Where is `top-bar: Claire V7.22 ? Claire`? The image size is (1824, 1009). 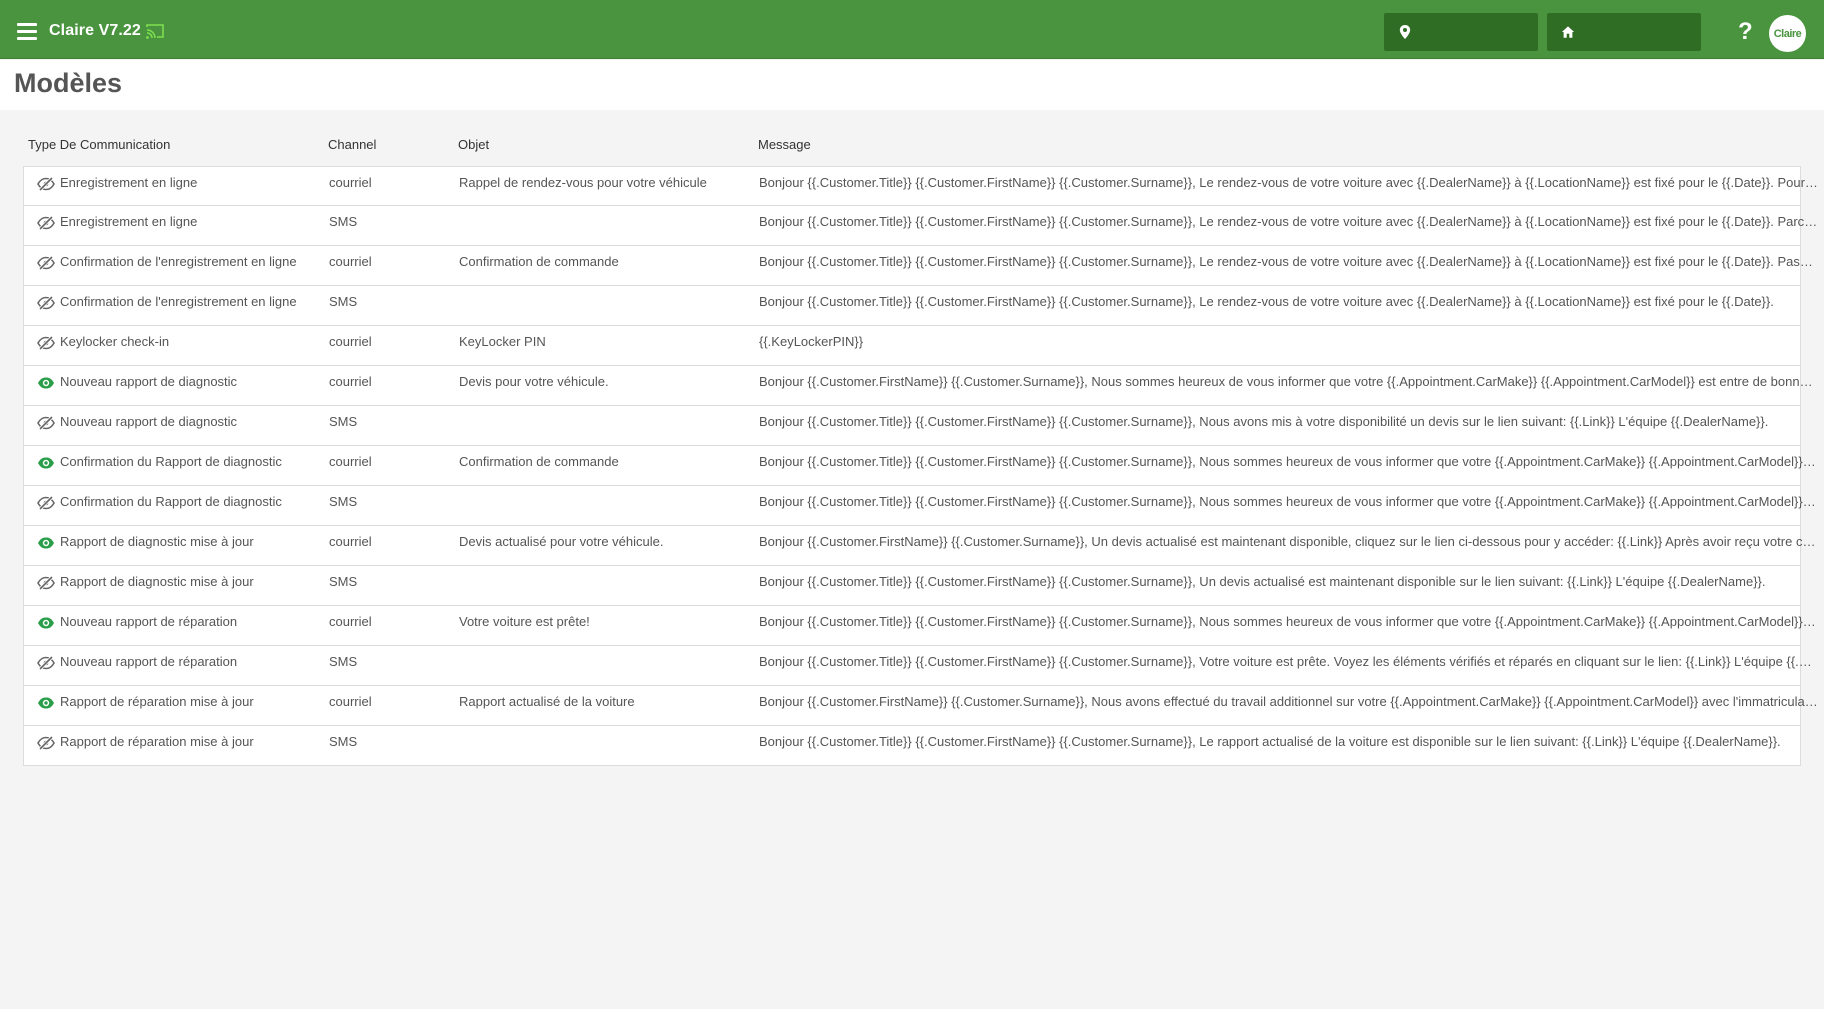 top-bar: Claire V7.22 ? Claire is located at coordinates (912, 29).